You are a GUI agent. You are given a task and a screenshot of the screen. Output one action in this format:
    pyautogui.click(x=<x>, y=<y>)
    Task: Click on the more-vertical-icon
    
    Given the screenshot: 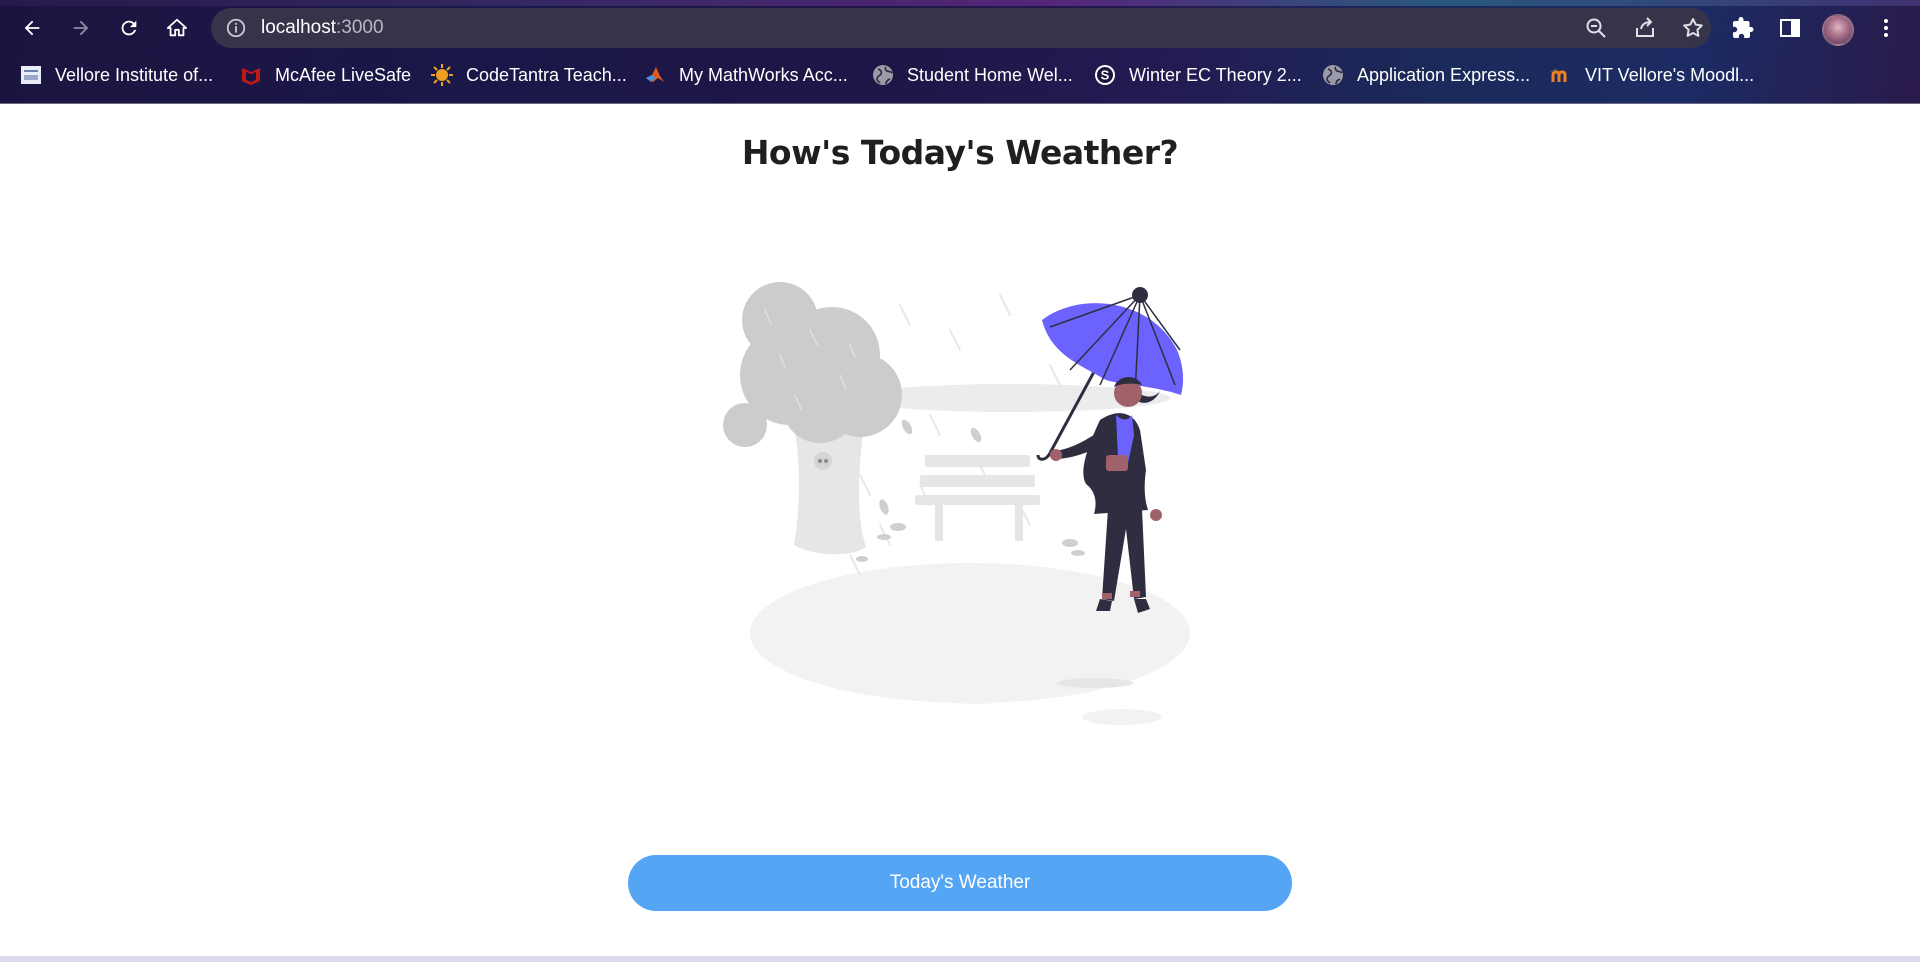 What is the action you would take?
    pyautogui.click(x=1886, y=28)
    